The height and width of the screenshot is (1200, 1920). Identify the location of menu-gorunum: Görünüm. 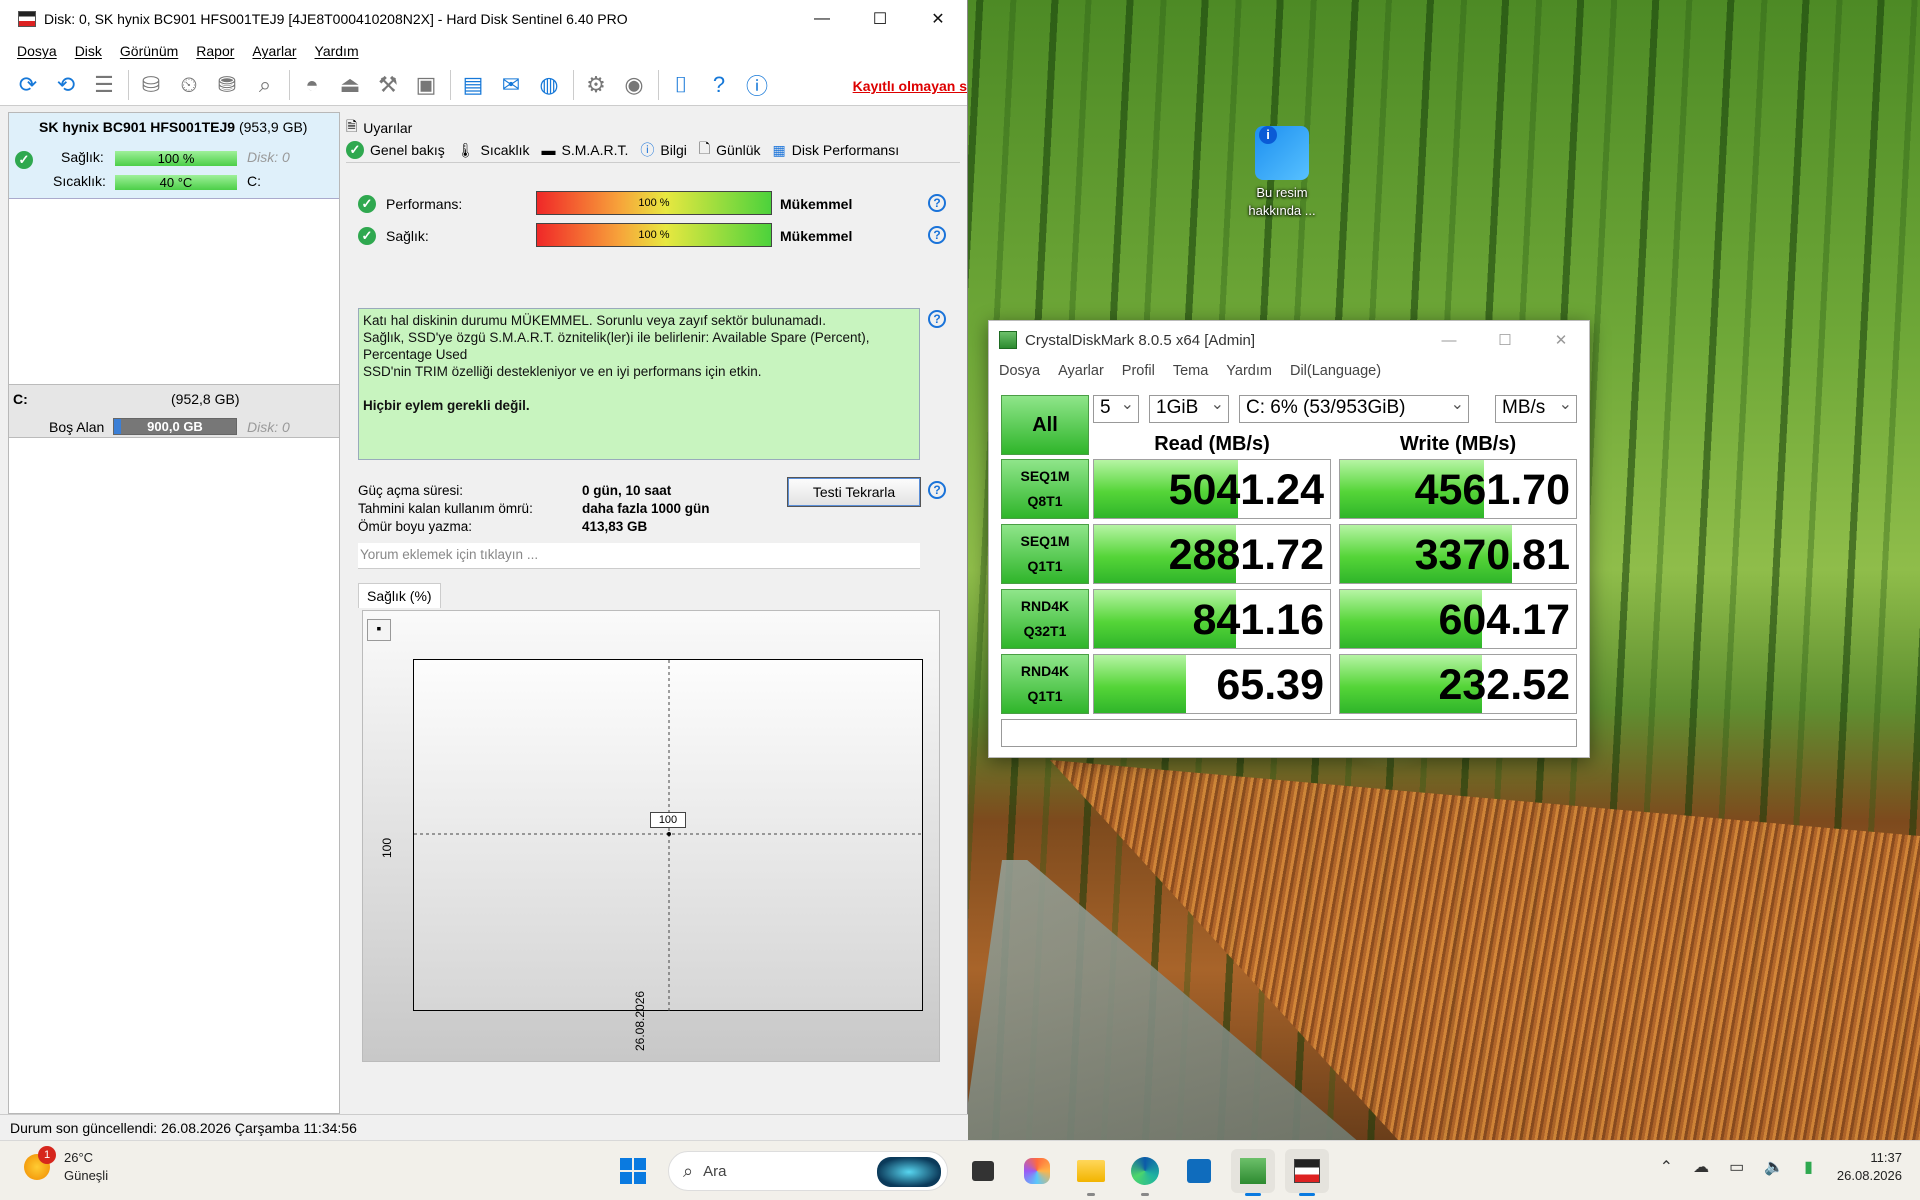
(149, 51).